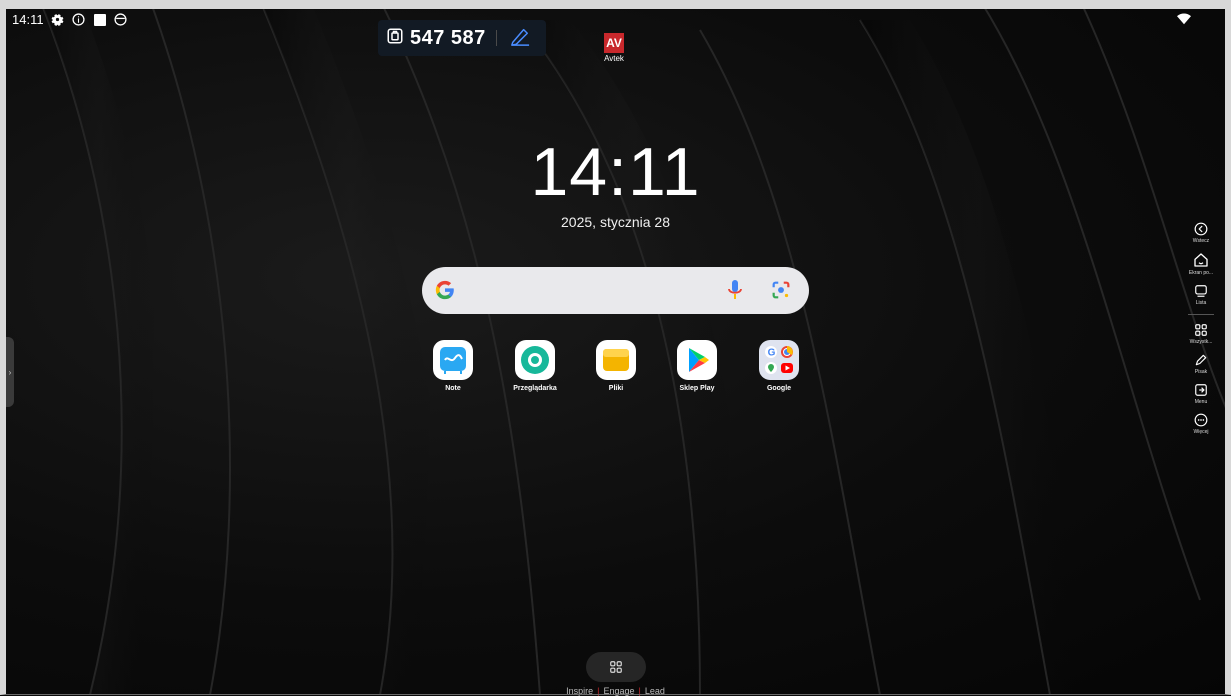  Describe the element at coordinates (772, 353) in the screenshot. I see `svg-text: G` at that location.